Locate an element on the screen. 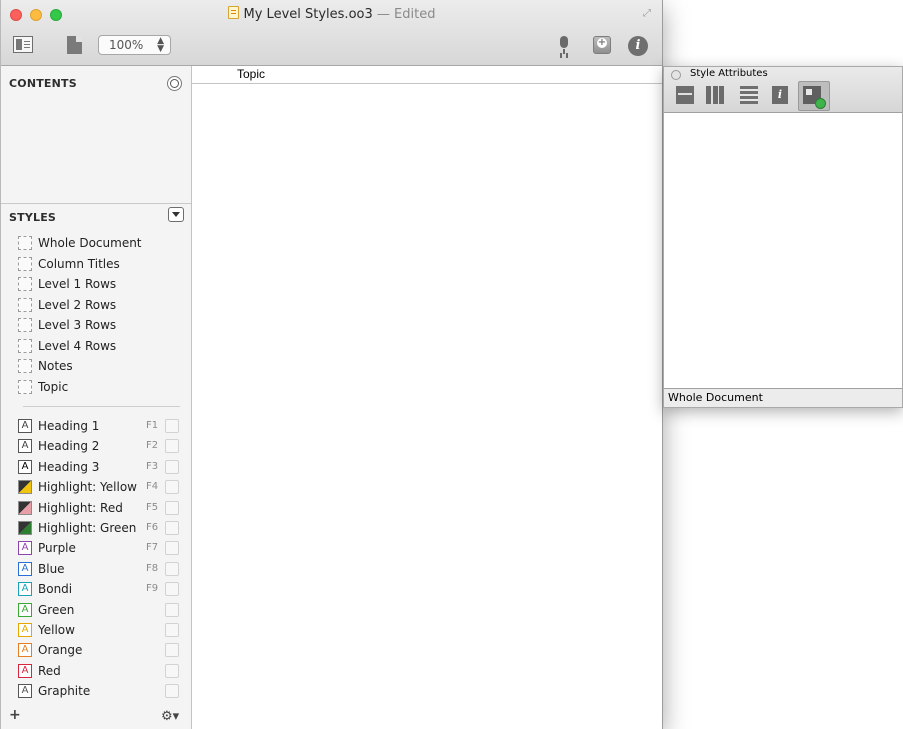  style-label: Green is located at coordinates (56, 609).